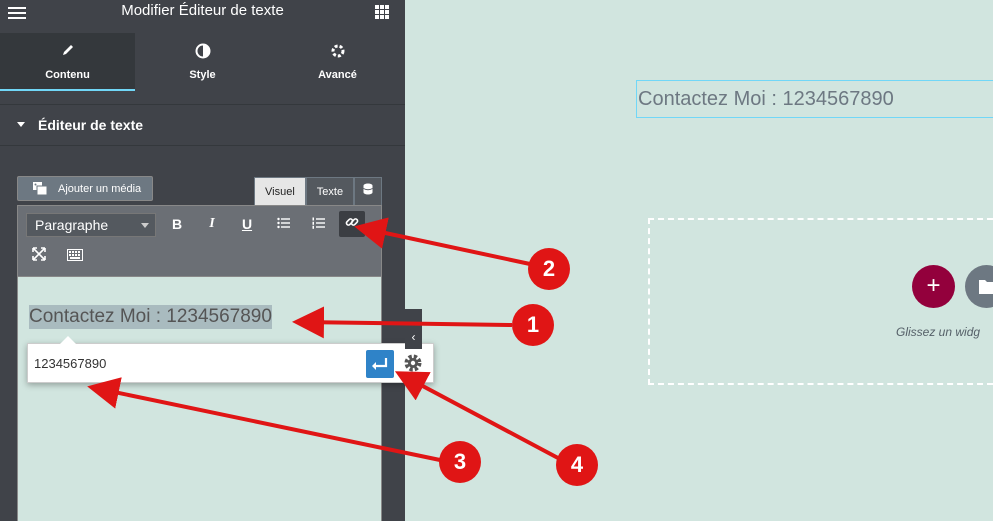 The height and width of the screenshot is (521, 993). What do you see at coordinates (67, 52) in the screenshot?
I see `pencil-icon` at bounding box center [67, 52].